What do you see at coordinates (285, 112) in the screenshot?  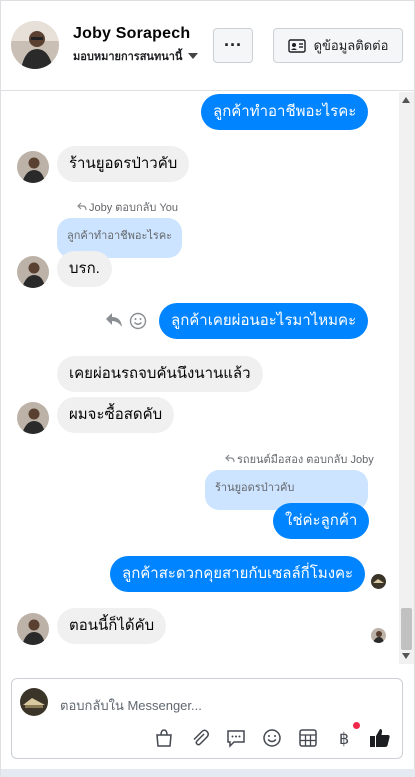 I see `message-outgoing: ลูกค้าทำอาชีพอะไรคะ` at bounding box center [285, 112].